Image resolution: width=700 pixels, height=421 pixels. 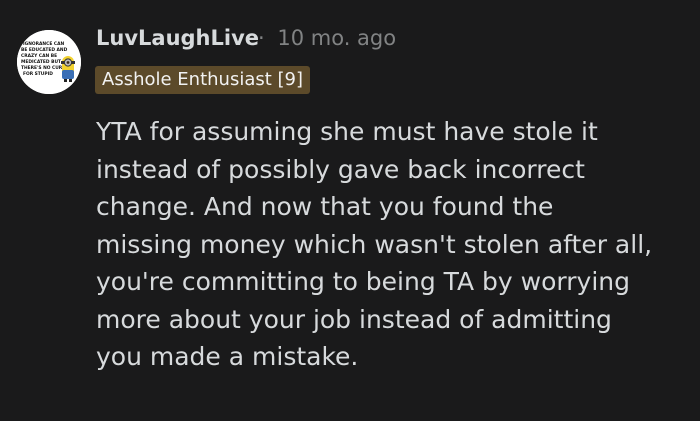 What do you see at coordinates (38, 74) in the screenshot?
I see `avatar-text-line: FOR STUPID` at bounding box center [38, 74].